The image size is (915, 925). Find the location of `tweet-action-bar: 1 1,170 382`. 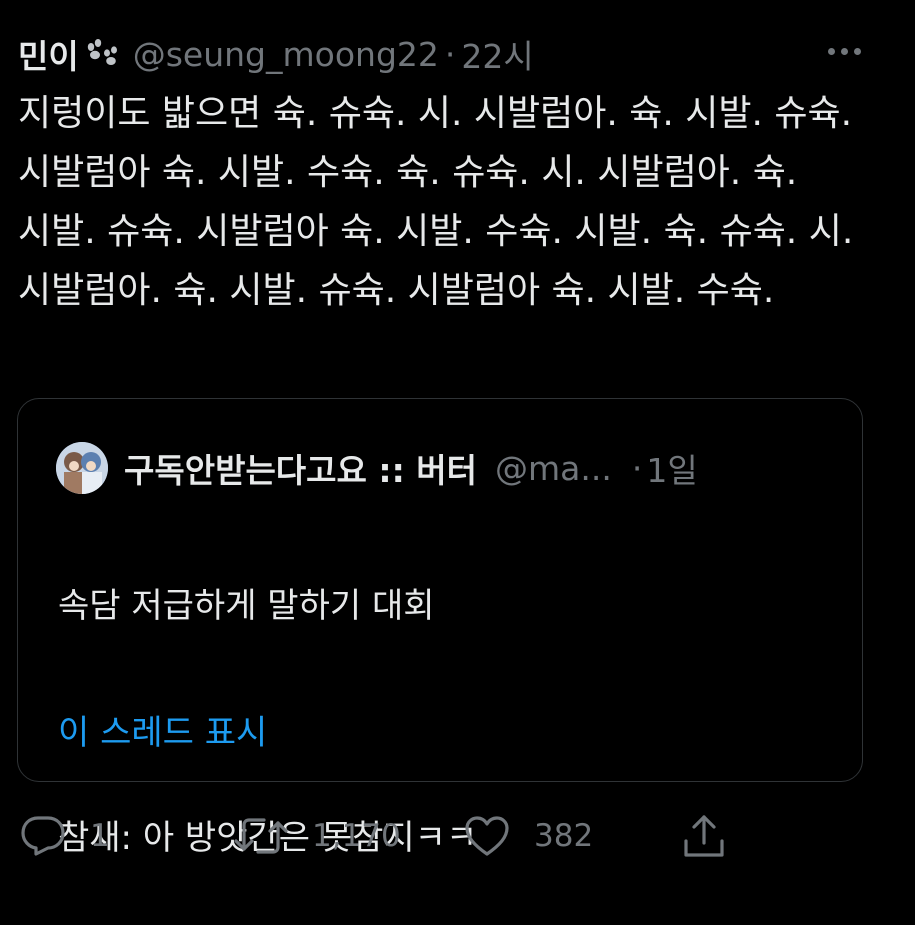

tweet-action-bar: 1 1,170 382 is located at coordinates (380, 836).